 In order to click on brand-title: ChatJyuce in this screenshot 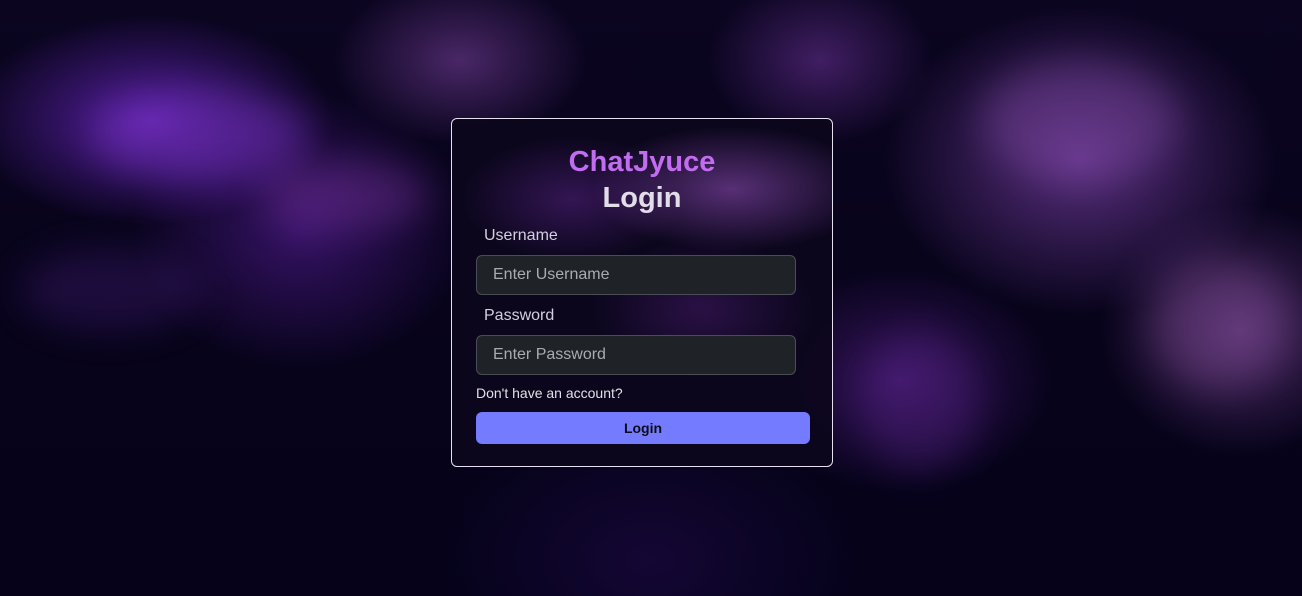, I will do `click(642, 162)`.